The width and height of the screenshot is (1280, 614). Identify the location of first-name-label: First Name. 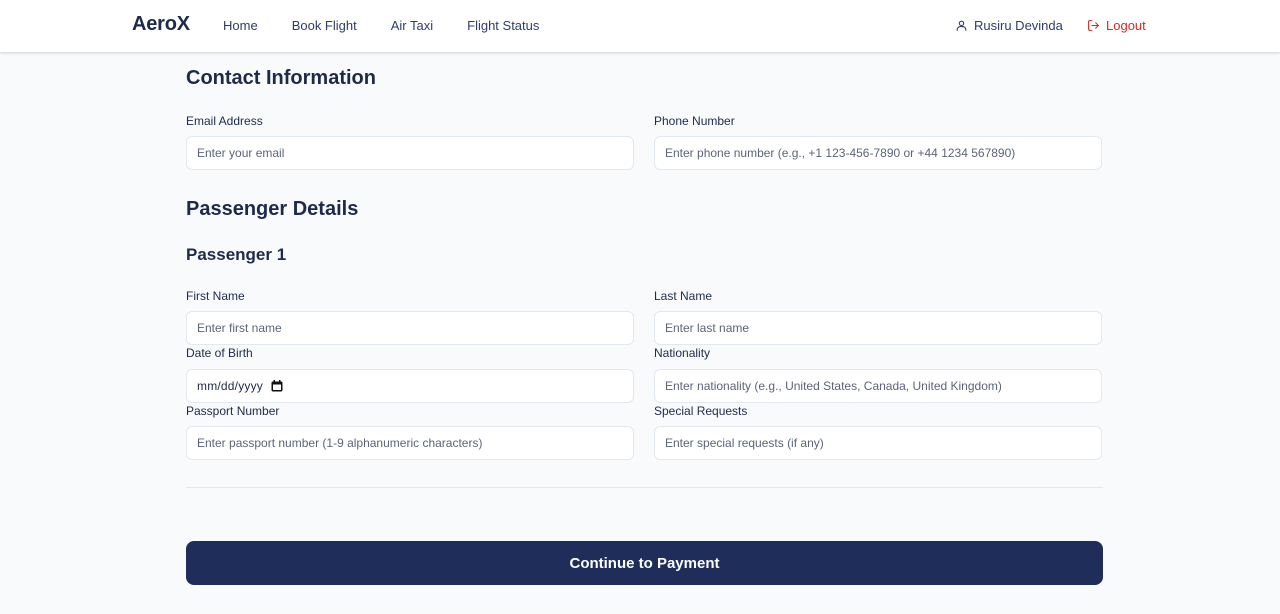
(215, 296).